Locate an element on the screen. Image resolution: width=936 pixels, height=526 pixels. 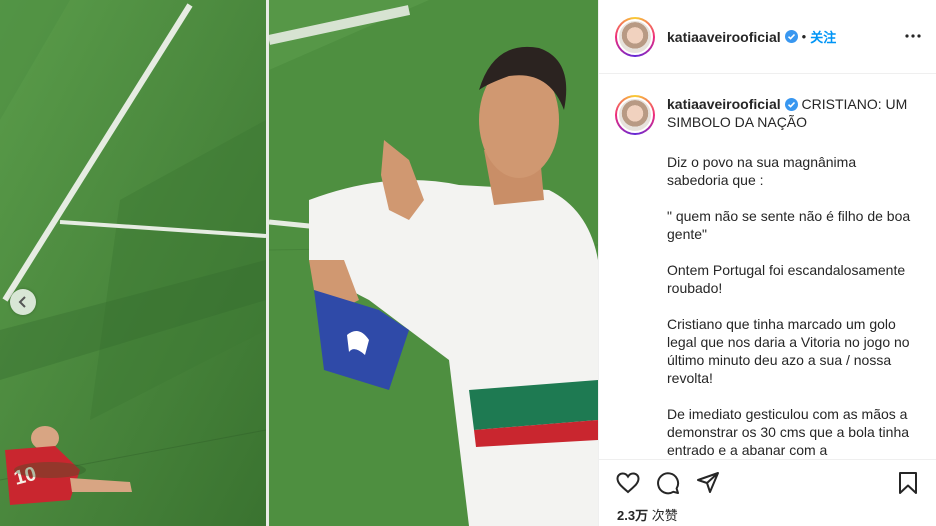
follow-button: 关注 is located at coordinates (823, 36).